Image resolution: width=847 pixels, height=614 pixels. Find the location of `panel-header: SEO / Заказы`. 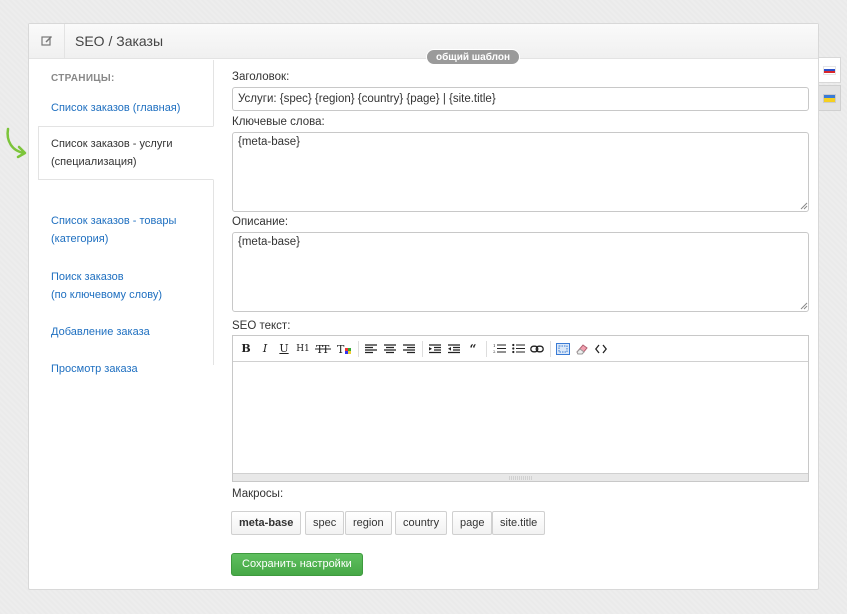

panel-header: SEO / Заказы is located at coordinates (423, 41).